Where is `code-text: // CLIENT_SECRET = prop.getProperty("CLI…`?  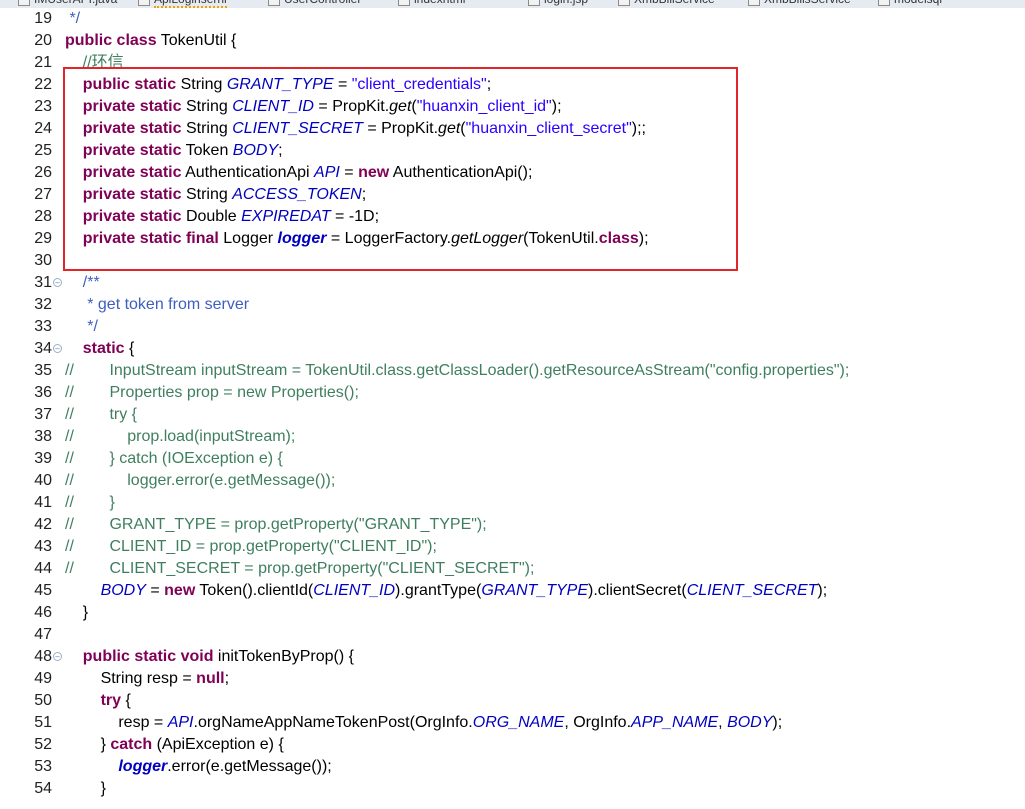 code-text: // CLIENT_SECRET = prop.getProperty("CLI… is located at coordinates (299, 569).